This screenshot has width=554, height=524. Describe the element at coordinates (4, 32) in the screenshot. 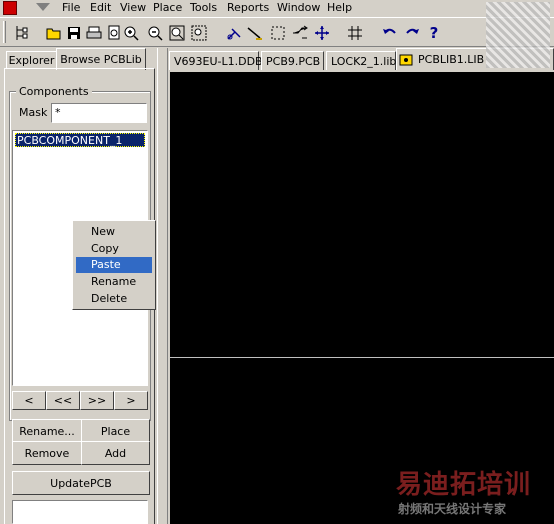

I see `toolbar-grip` at that location.